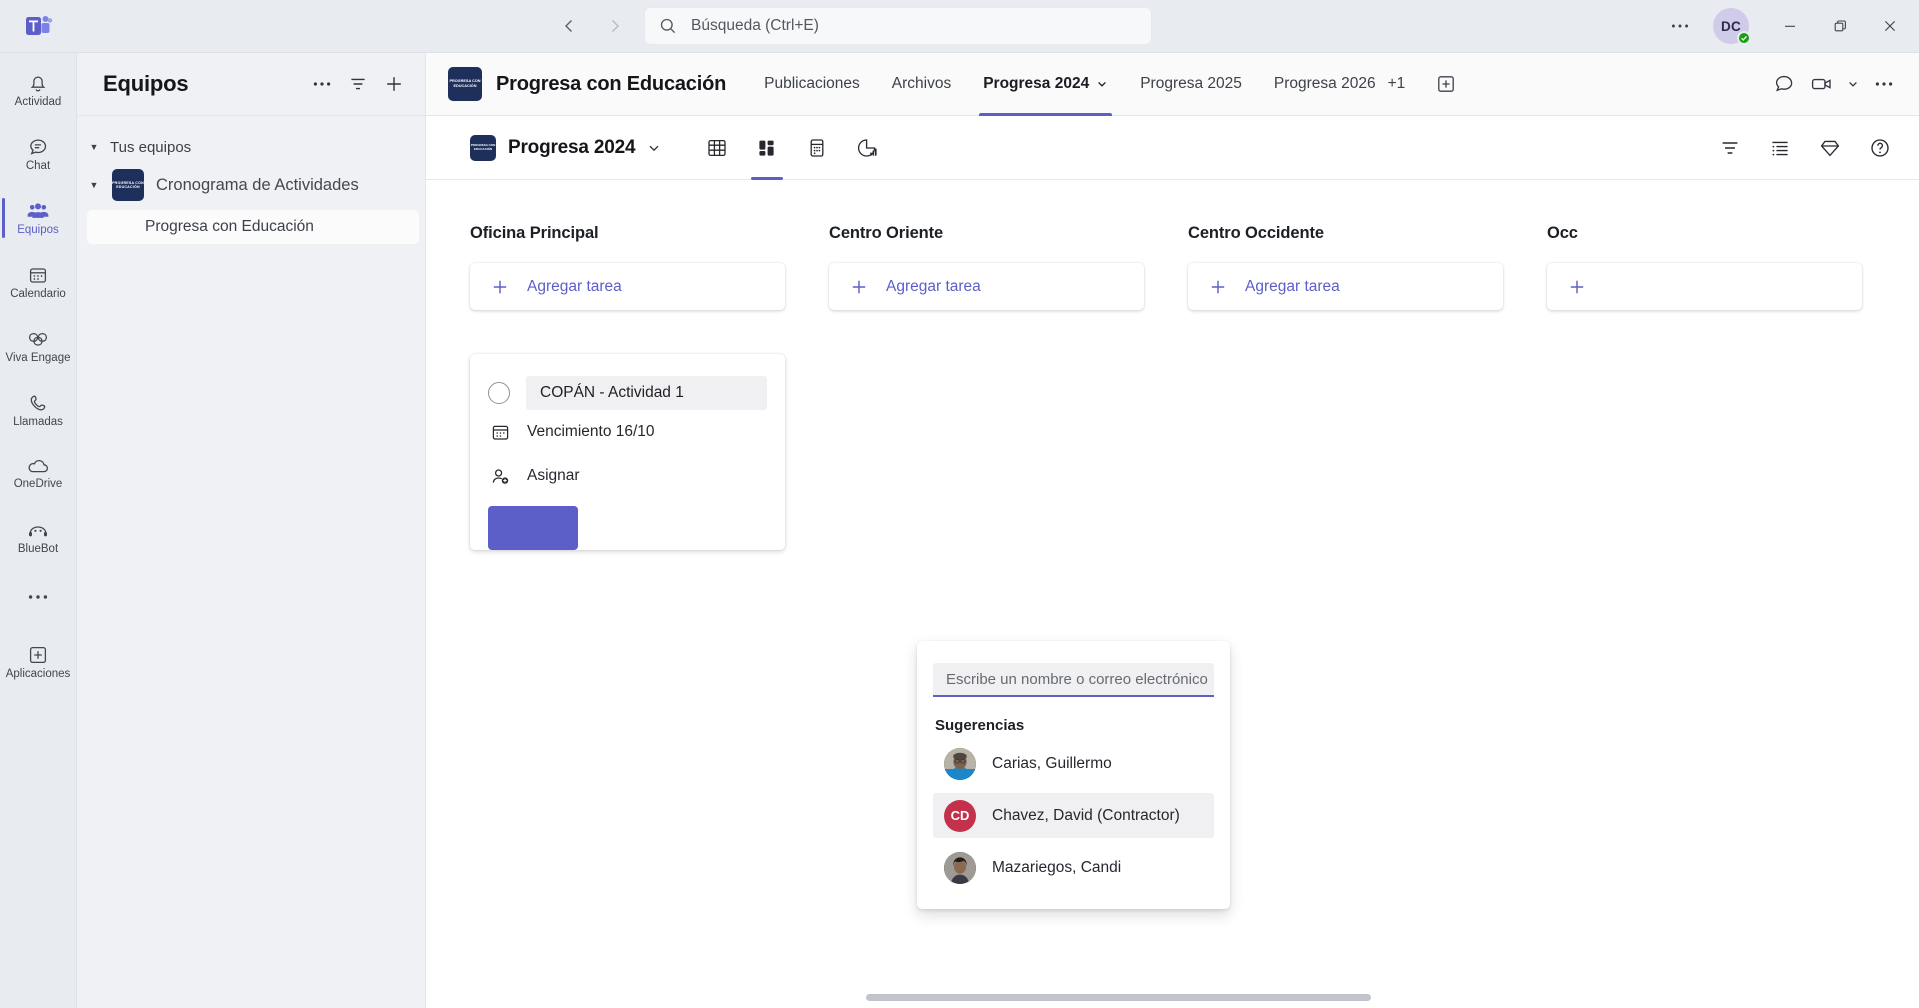 Image resolution: width=1919 pixels, height=1008 pixels. I want to click on forward-button, so click(615, 26).